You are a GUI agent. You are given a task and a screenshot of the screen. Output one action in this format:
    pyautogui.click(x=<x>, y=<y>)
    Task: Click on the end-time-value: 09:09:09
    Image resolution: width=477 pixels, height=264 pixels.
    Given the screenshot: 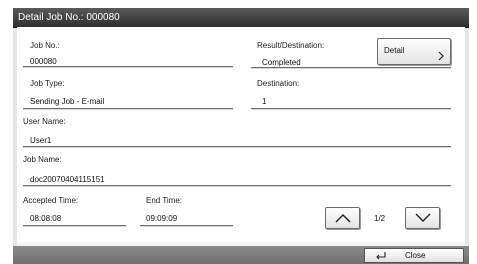 What is the action you would take?
    pyautogui.click(x=162, y=218)
    